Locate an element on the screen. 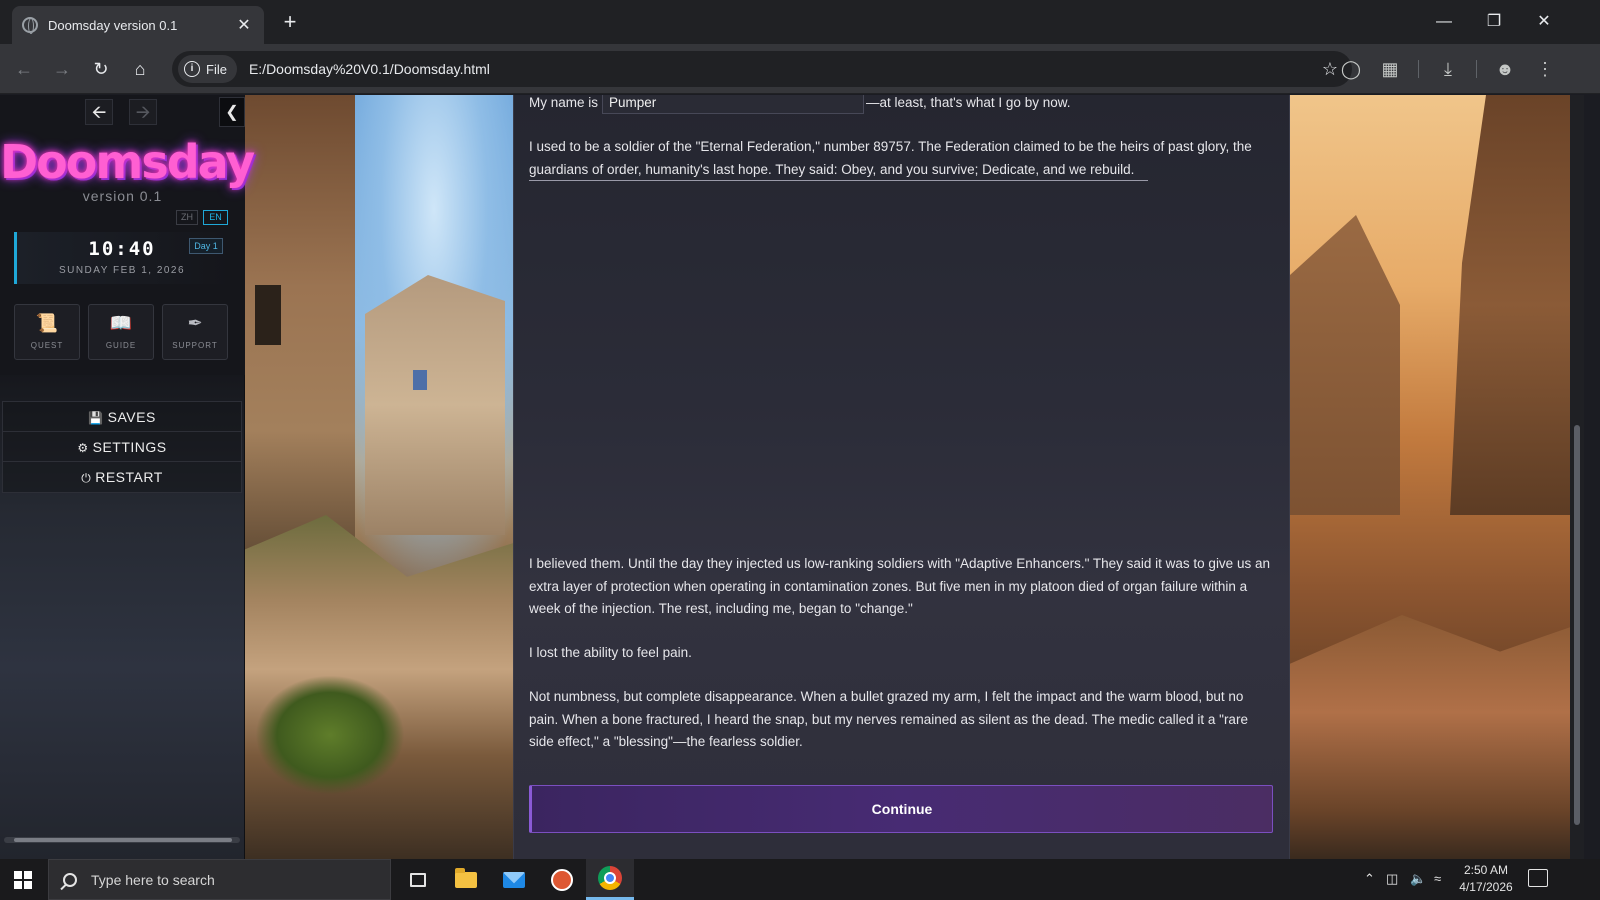  saves-button: 💾 SAVES is located at coordinates (122, 417).